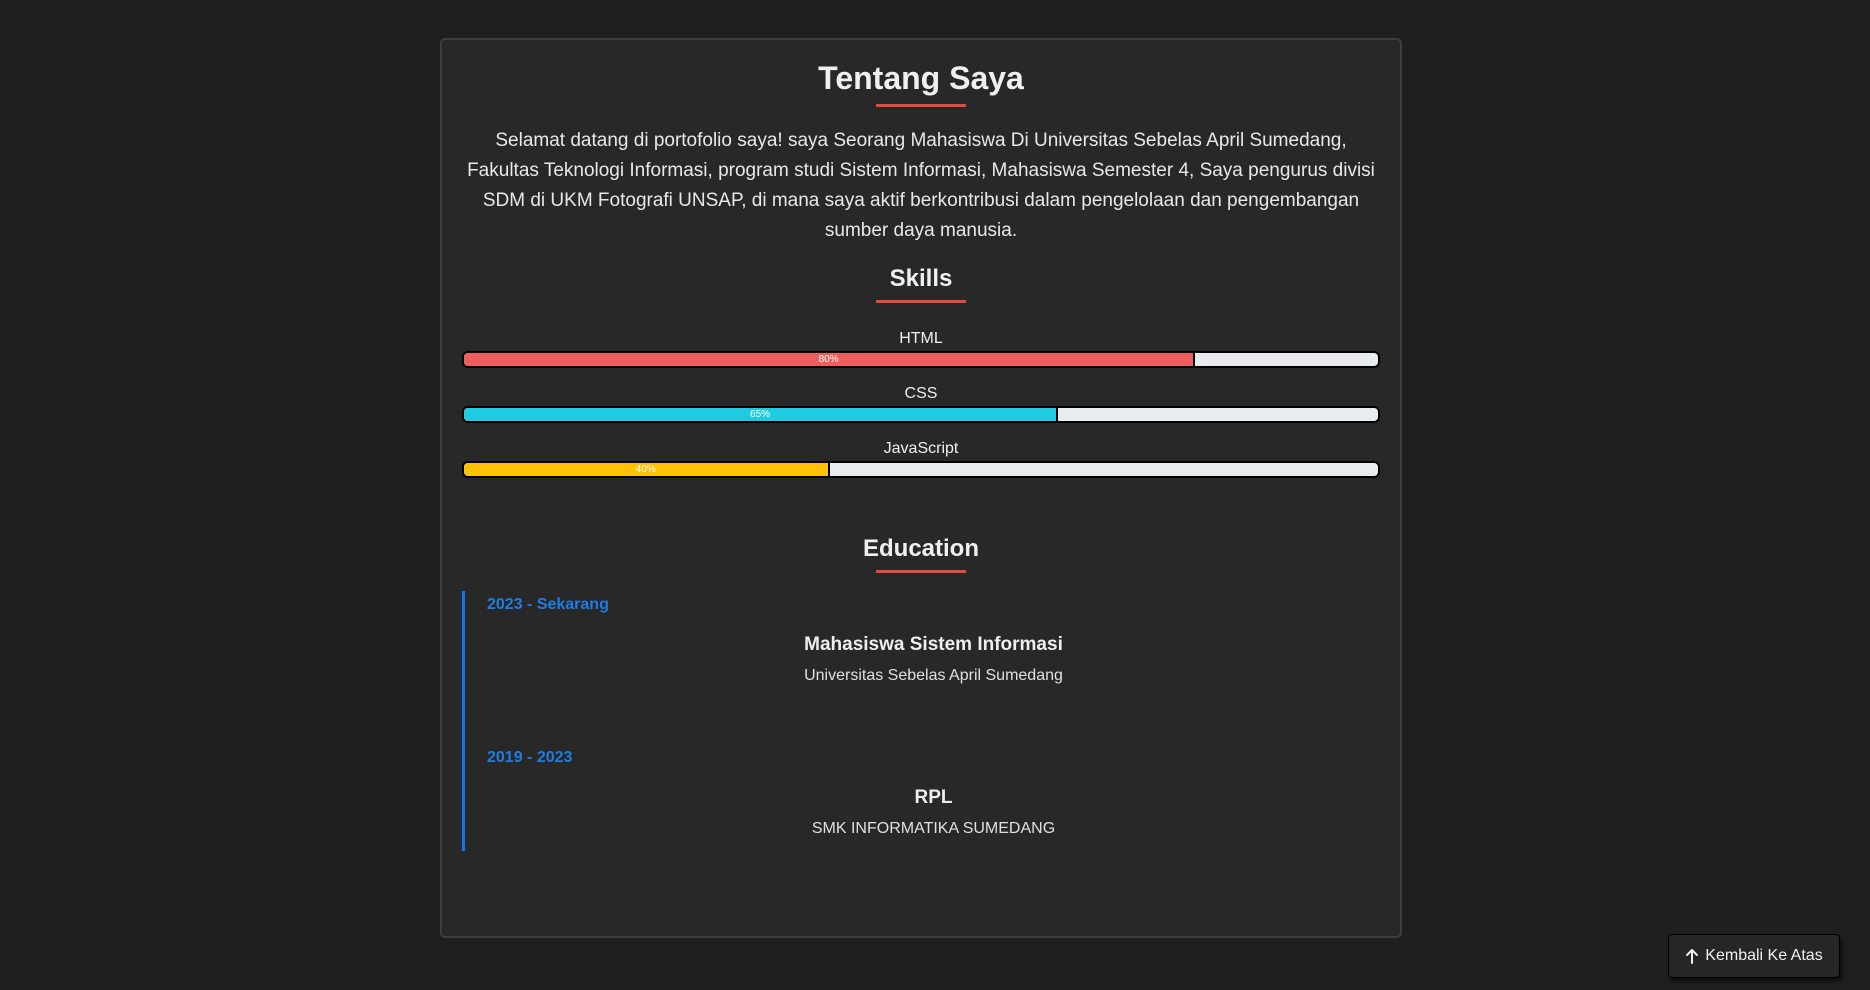 The height and width of the screenshot is (990, 1870). I want to click on arrow-up-icon, so click(1692, 956).